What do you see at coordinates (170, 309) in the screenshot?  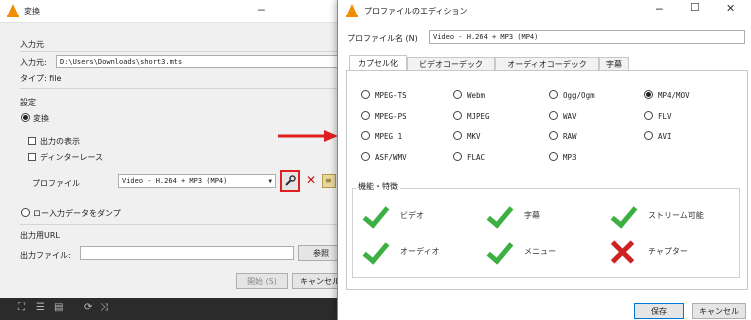 I see `player-toolbar: ⛶ ☰ ▤ ⟳ ⤨` at bounding box center [170, 309].